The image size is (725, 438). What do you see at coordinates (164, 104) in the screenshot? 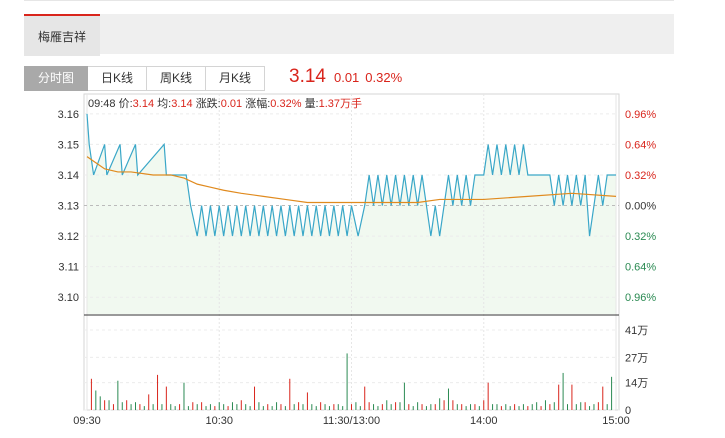
I see `info-avg-label: 均:` at bounding box center [164, 104].